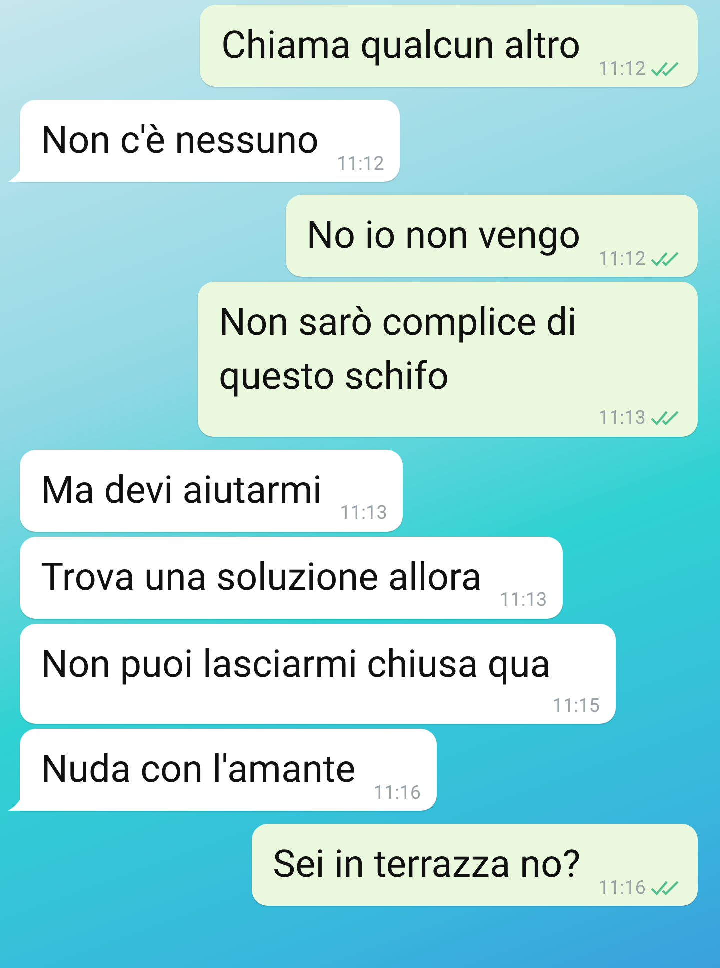 The width and height of the screenshot is (720, 968). Describe the element at coordinates (198, 770) in the screenshot. I see `message-text: Nuda con l'amante` at that location.